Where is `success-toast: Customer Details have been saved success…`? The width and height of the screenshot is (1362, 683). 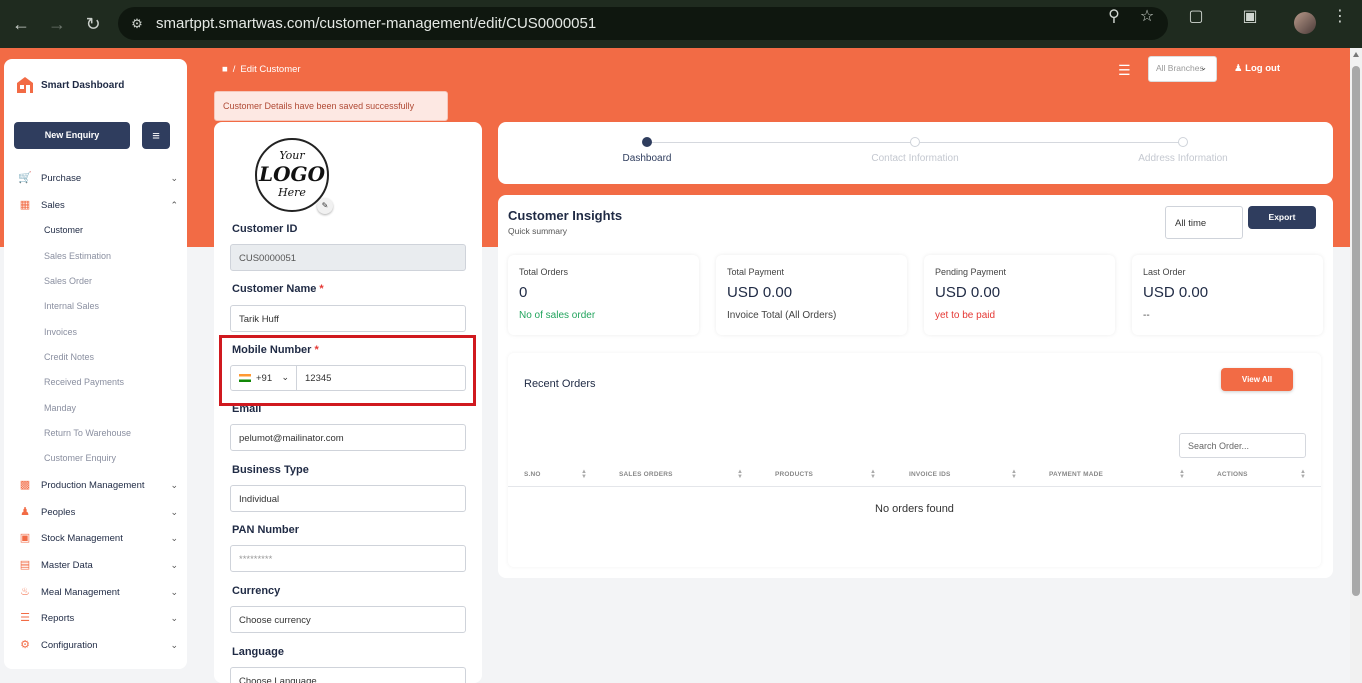
success-toast: Customer Details have been saved success… is located at coordinates (331, 106).